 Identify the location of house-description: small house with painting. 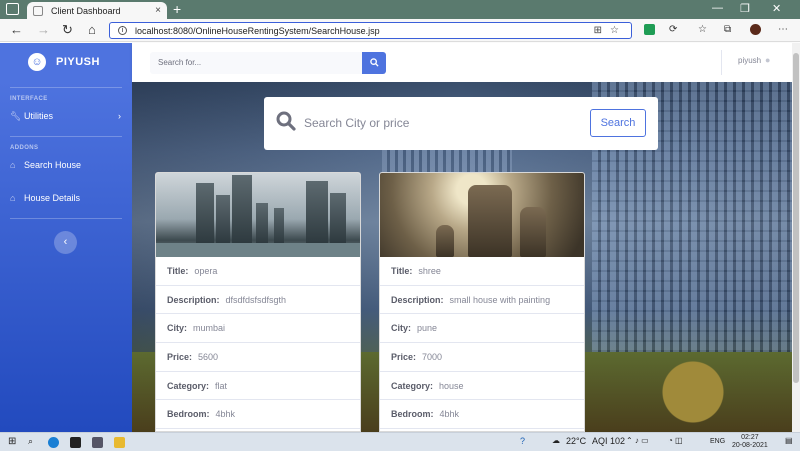
(500, 299).